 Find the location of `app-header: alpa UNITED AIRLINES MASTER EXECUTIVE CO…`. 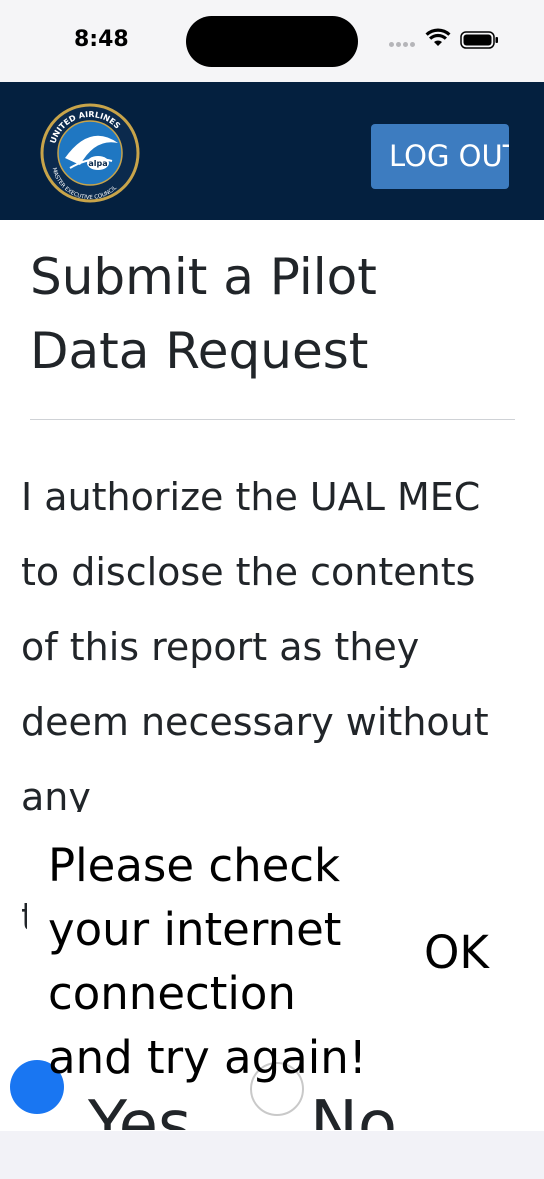

app-header: alpa UNITED AIRLINES MASTER EXECUTIVE CO… is located at coordinates (272, 151).